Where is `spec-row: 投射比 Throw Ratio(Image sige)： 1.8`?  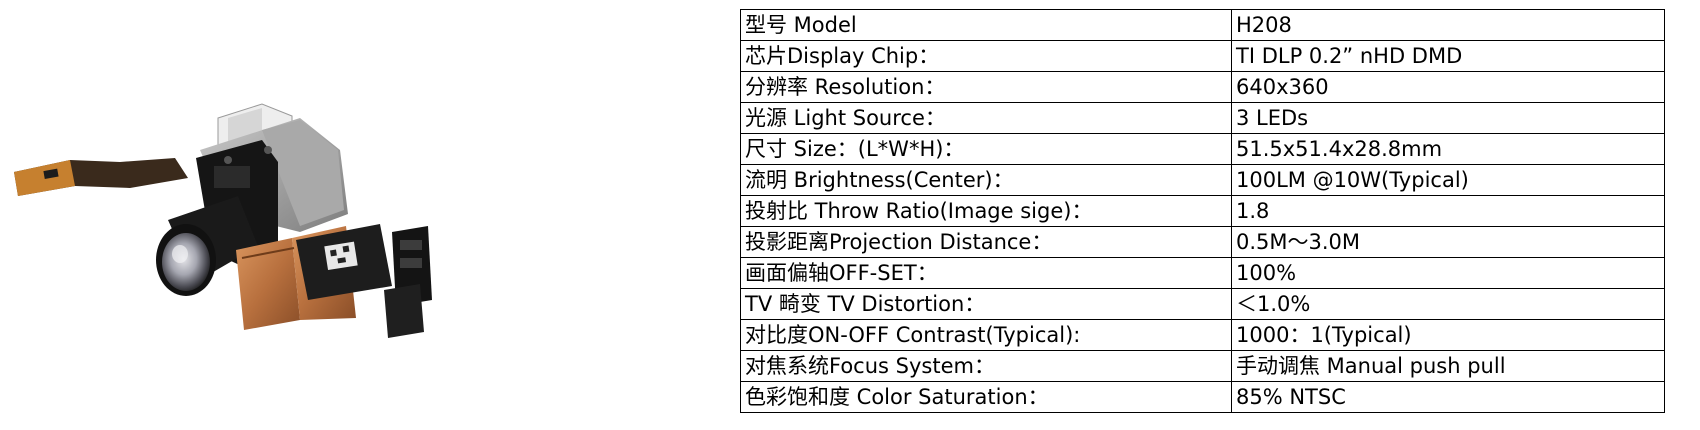
spec-row: 投射比 Throw Ratio(Image sige)： 1.8 is located at coordinates (1202, 211).